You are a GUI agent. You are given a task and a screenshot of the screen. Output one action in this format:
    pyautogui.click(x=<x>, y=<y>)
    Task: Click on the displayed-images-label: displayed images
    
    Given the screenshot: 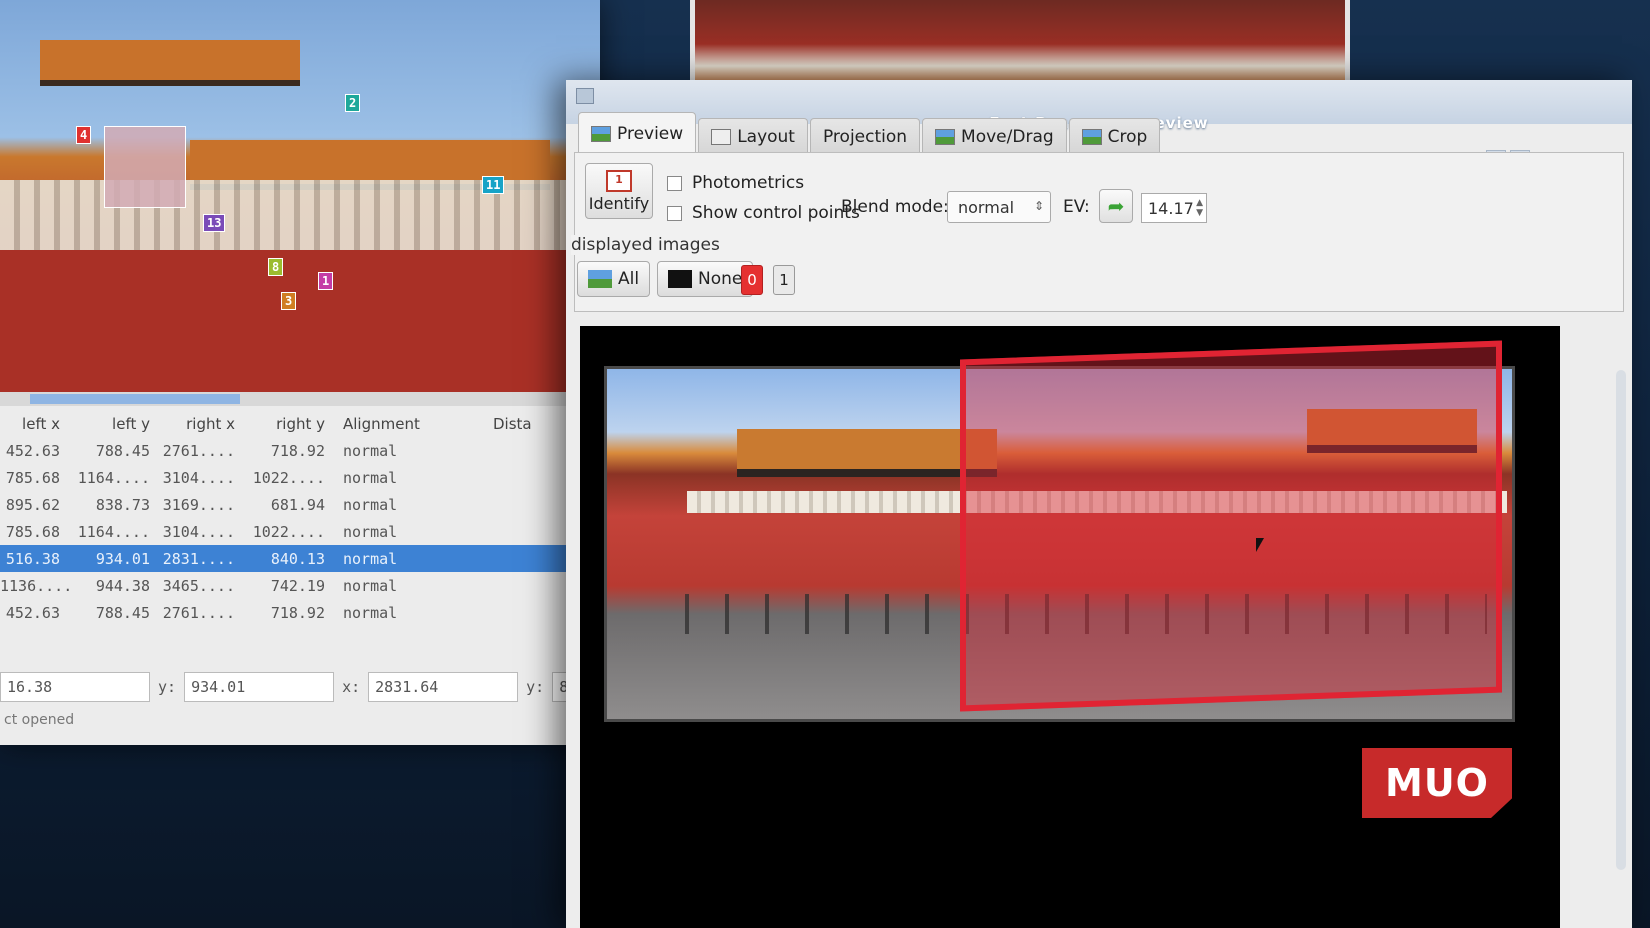 What is the action you would take?
    pyautogui.click(x=647, y=245)
    